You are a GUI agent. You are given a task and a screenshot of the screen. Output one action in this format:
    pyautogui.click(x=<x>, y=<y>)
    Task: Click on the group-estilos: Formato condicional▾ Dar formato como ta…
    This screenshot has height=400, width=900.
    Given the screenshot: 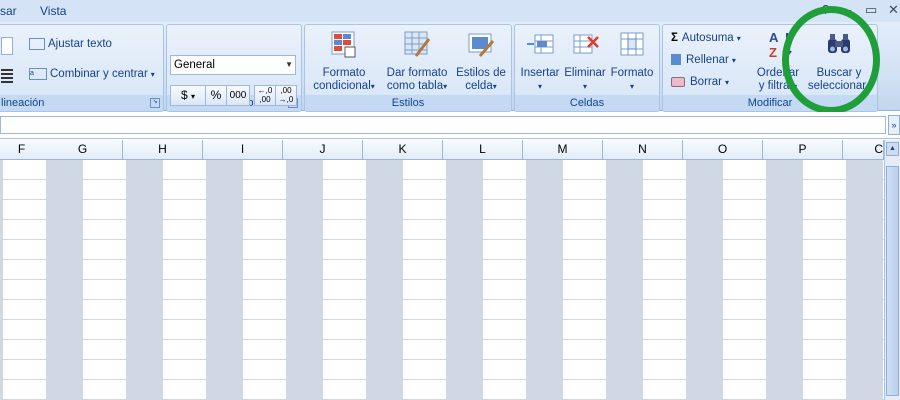 What is the action you would take?
    pyautogui.click(x=408, y=68)
    